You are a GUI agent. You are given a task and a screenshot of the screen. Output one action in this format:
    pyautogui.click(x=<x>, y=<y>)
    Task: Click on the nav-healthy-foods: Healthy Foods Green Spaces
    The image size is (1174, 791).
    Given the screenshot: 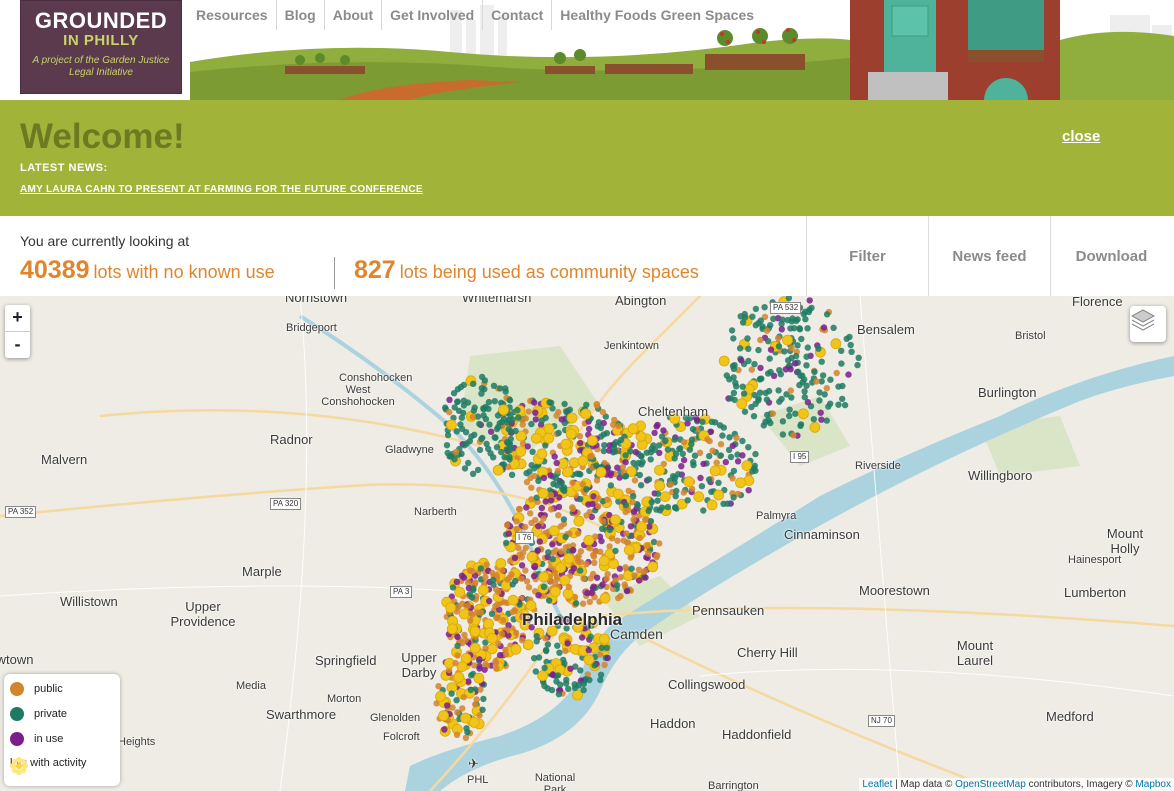 What is the action you would take?
    pyautogui.click(x=656, y=15)
    